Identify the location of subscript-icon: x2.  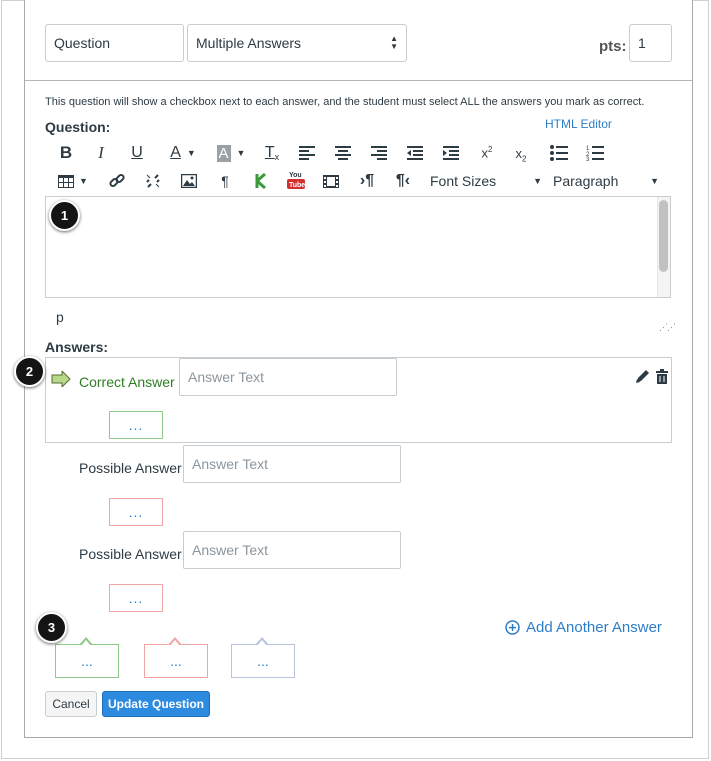
(521, 155).